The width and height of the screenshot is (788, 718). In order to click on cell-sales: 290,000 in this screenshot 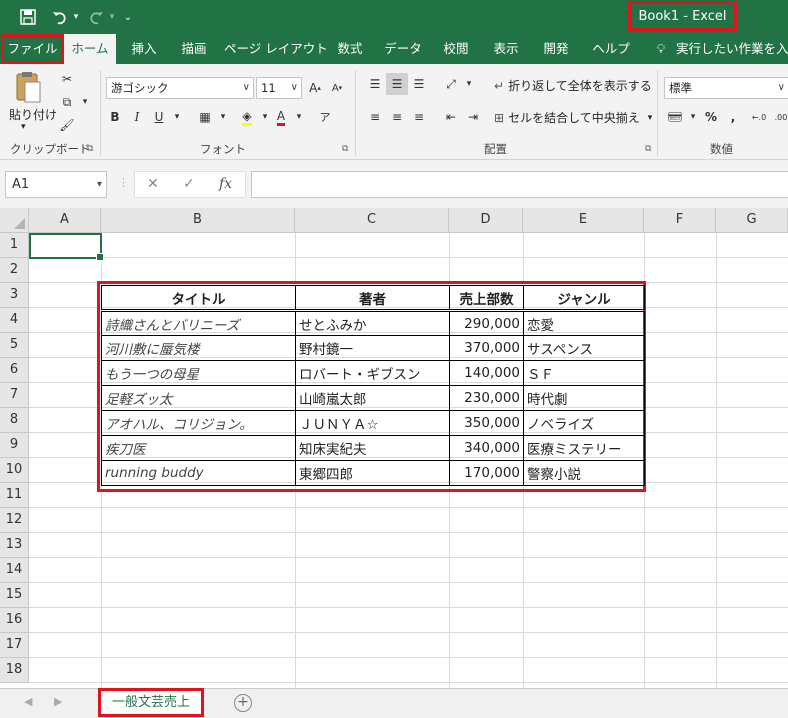, I will do `click(486, 323)`.